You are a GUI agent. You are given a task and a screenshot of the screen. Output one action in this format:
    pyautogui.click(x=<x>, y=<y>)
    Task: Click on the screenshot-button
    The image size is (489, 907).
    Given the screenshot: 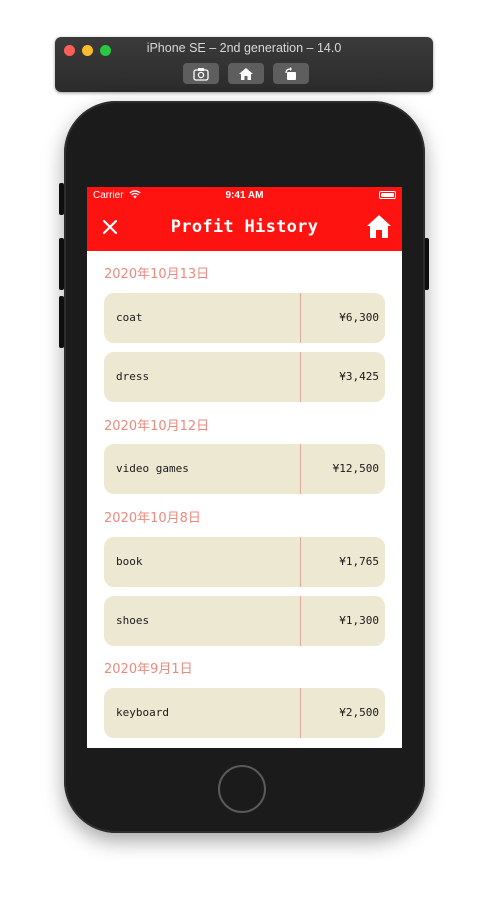 What is the action you would take?
    pyautogui.click(x=201, y=73)
    